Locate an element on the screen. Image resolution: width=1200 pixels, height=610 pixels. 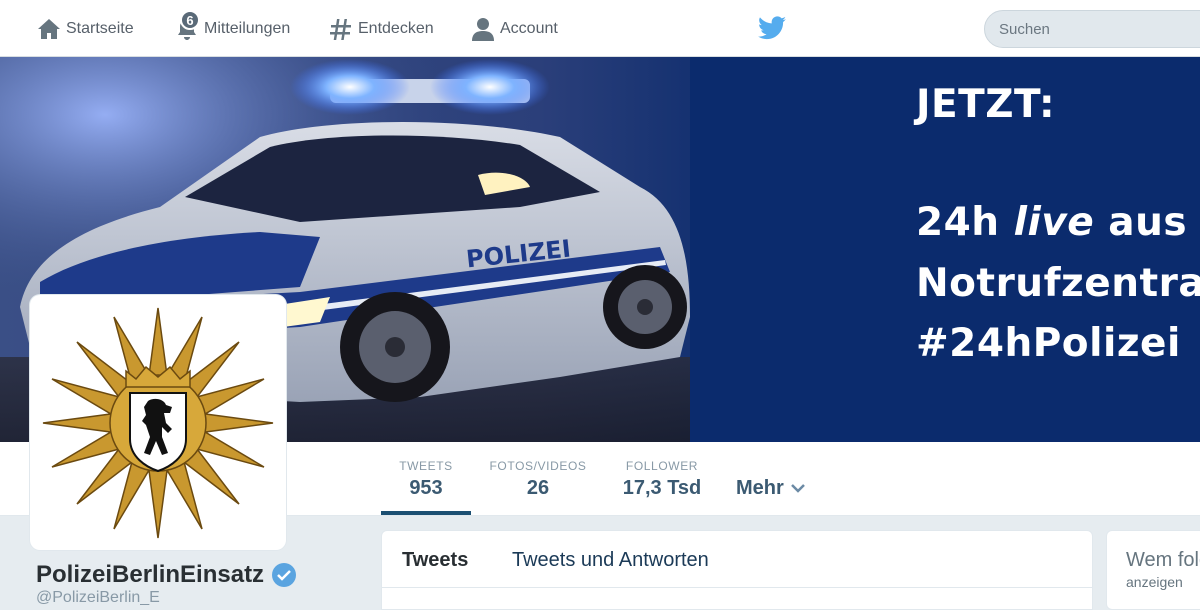
stat-media-value: 26 is located at coordinates (538, 488).